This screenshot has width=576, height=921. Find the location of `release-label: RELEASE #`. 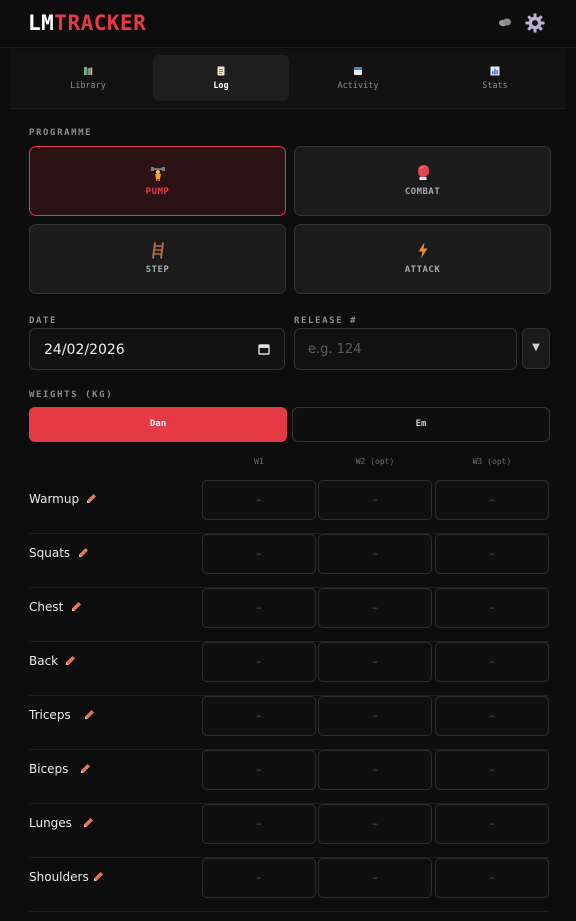

release-label: RELEASE # is located at coordinates (326, 321).